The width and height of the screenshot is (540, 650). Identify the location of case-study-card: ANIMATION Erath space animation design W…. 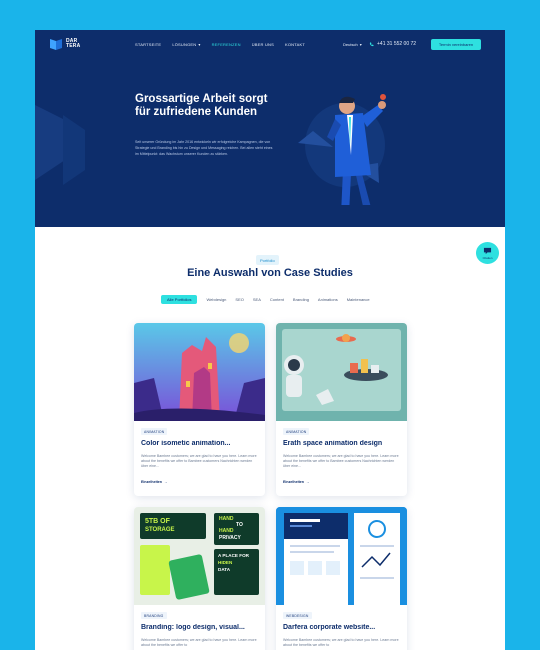
(341, 409).